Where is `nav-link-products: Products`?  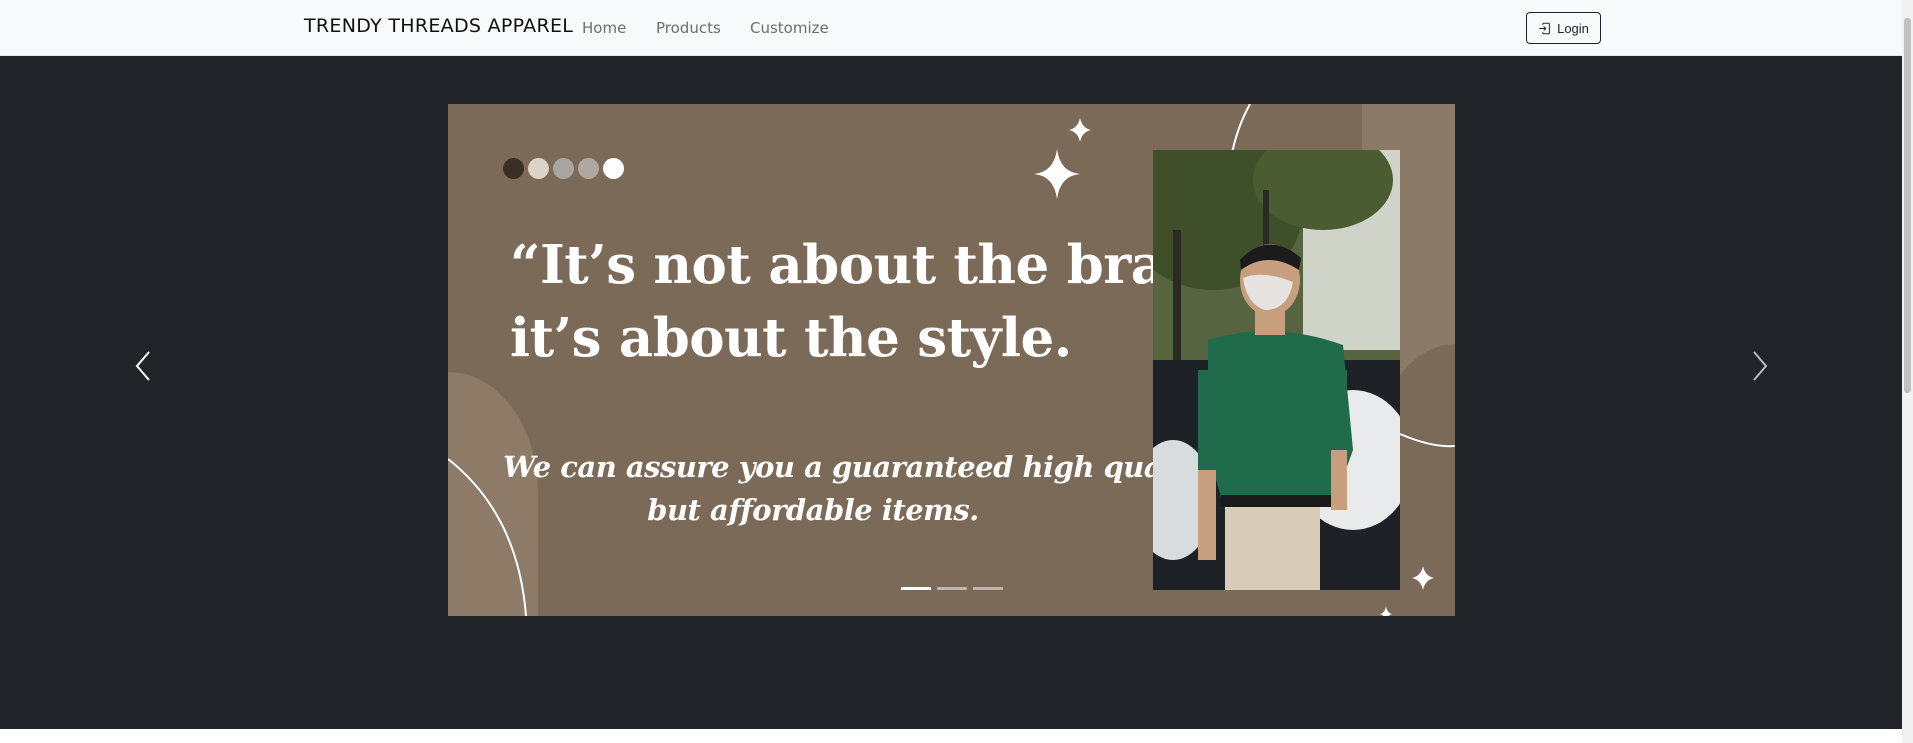
nav-link-products: Products is located at coordinates (688, 28).